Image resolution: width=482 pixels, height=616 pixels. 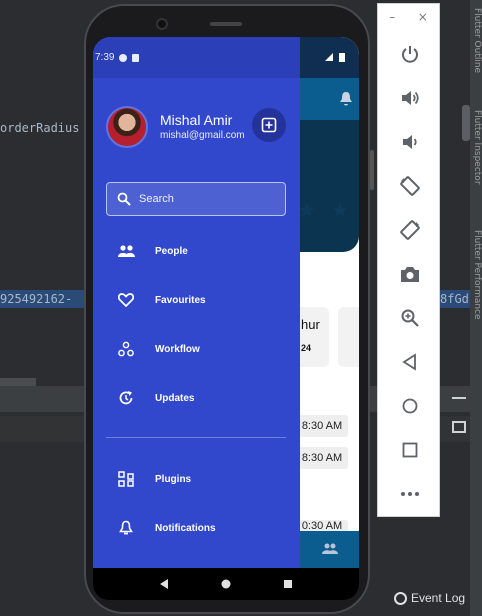 I want to click on android-nav-bar, so click(x=226, y=584).